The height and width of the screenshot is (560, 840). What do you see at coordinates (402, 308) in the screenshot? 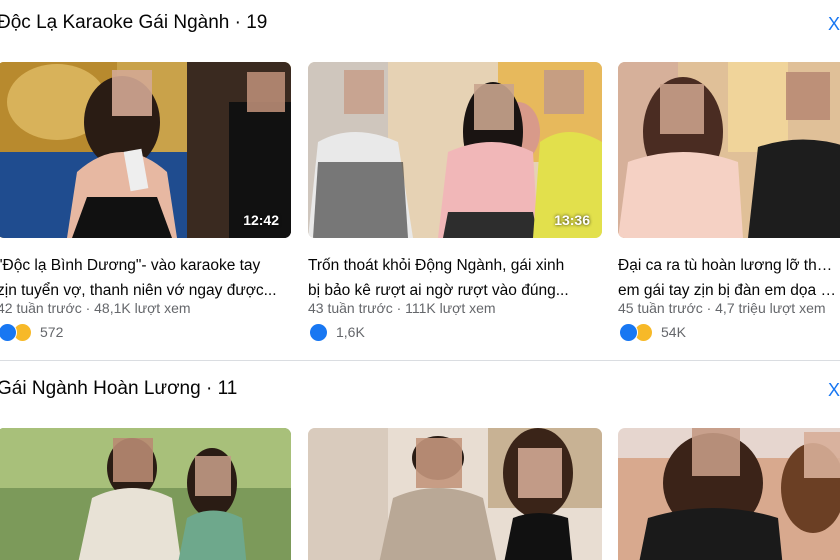
I see `video-meta-2: 43 tuần trước · 111K lượt xem` at bounding box center [402, 308].